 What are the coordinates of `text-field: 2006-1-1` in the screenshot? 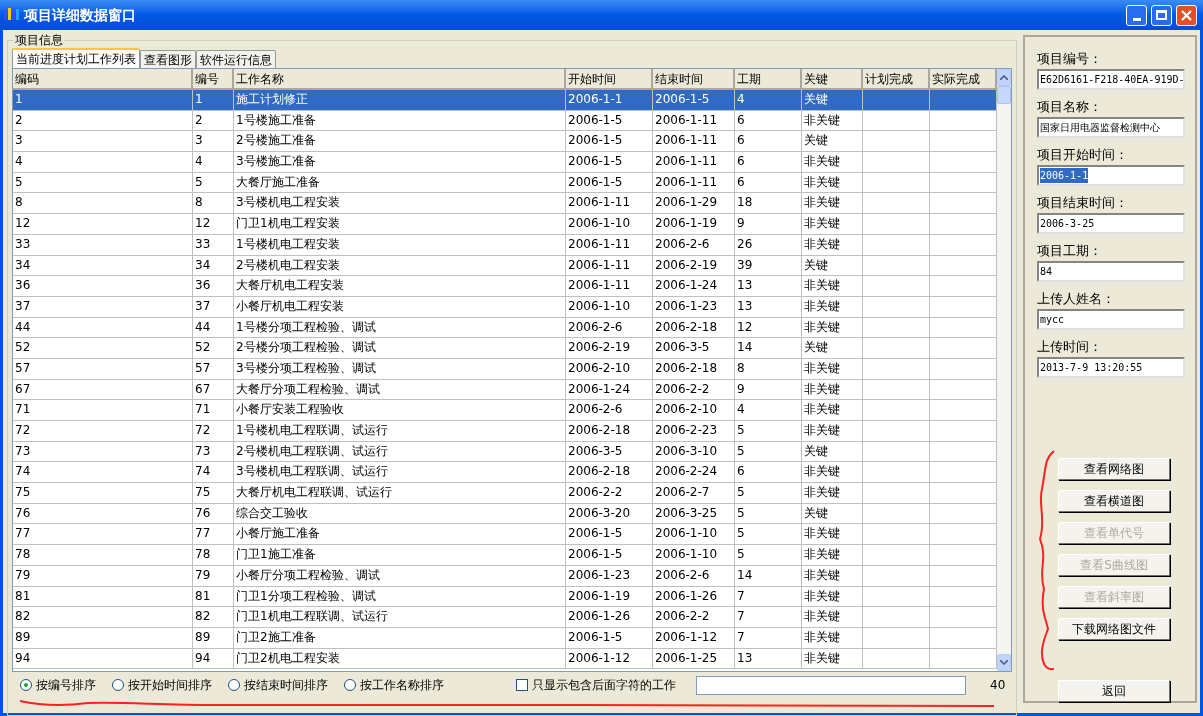 It's located at (1111, 175).